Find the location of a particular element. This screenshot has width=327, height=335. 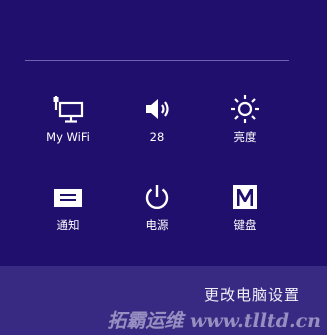

notification-icon is located at coordinates (68, 197).